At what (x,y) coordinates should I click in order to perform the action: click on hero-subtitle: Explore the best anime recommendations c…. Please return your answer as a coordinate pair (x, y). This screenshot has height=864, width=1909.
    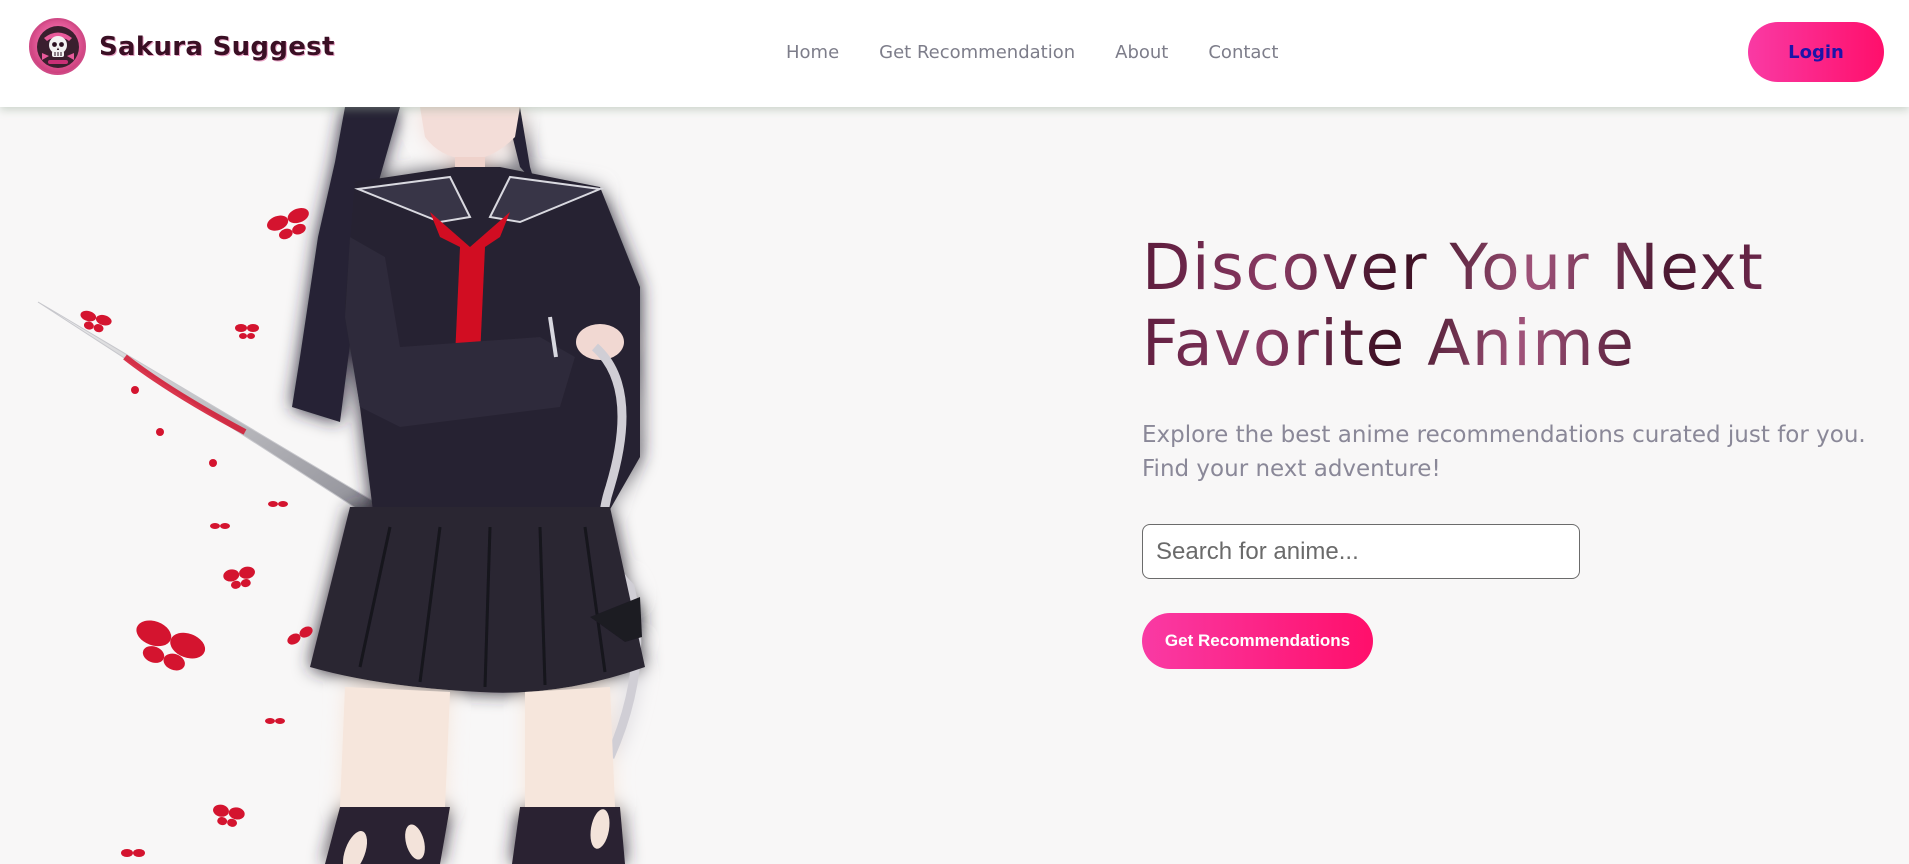
    Looking at the image, I should click on (1504, 452).